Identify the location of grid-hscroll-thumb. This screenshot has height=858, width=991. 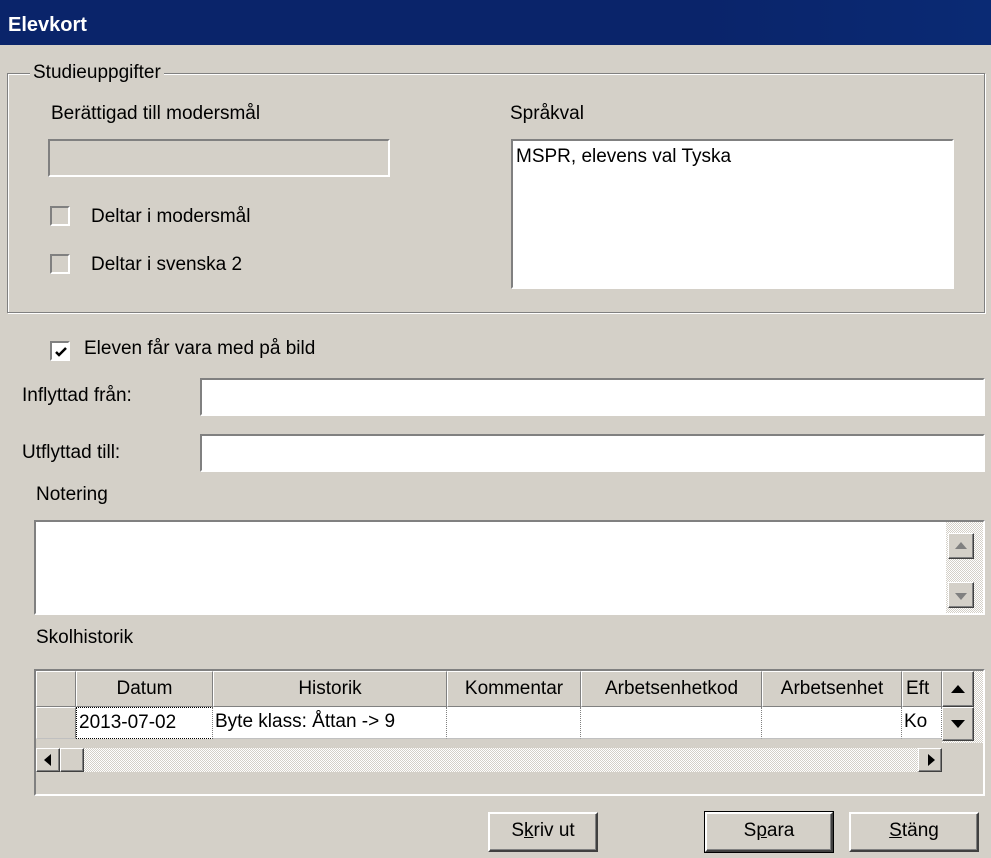
(72, 760).